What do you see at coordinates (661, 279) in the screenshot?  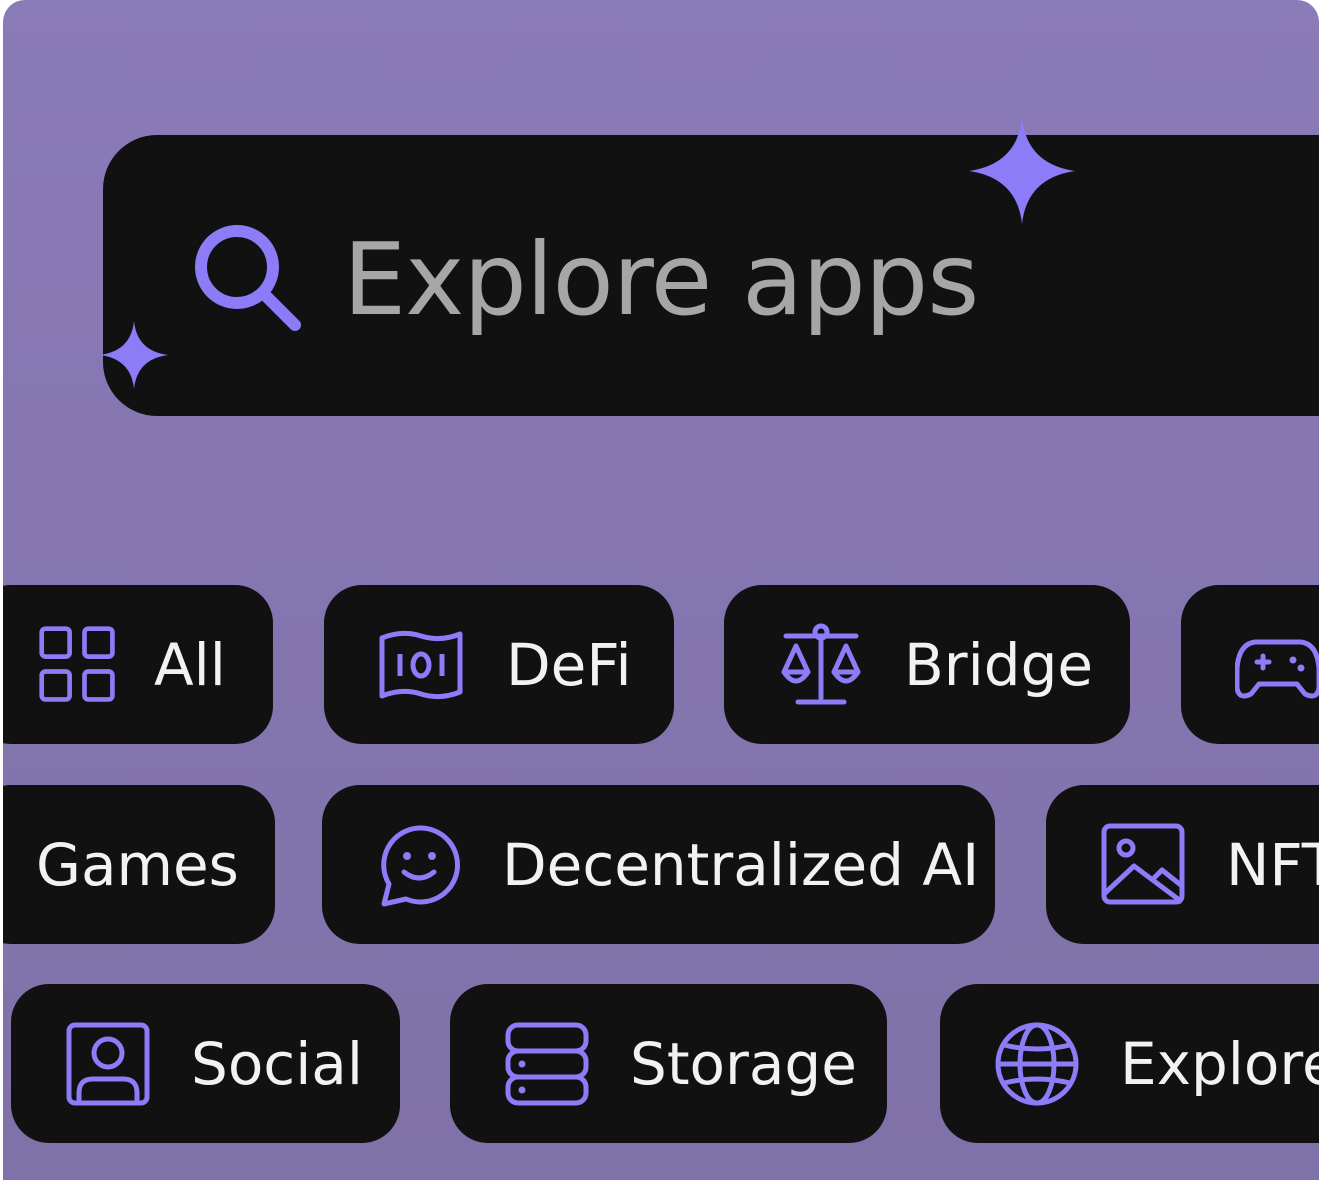 I see `search-placeholder: Explore apps` at bounding box center [661, 279].